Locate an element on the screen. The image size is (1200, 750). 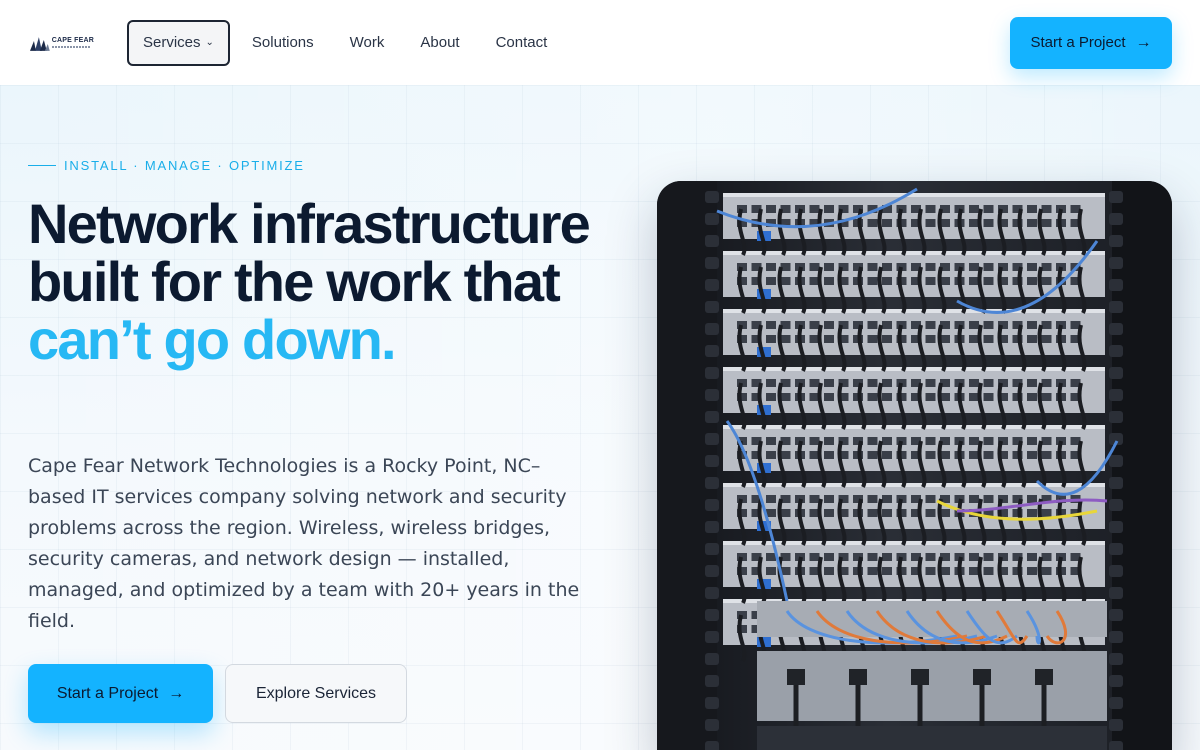
nav-item-label: Work is located at coordinates (367, 42).